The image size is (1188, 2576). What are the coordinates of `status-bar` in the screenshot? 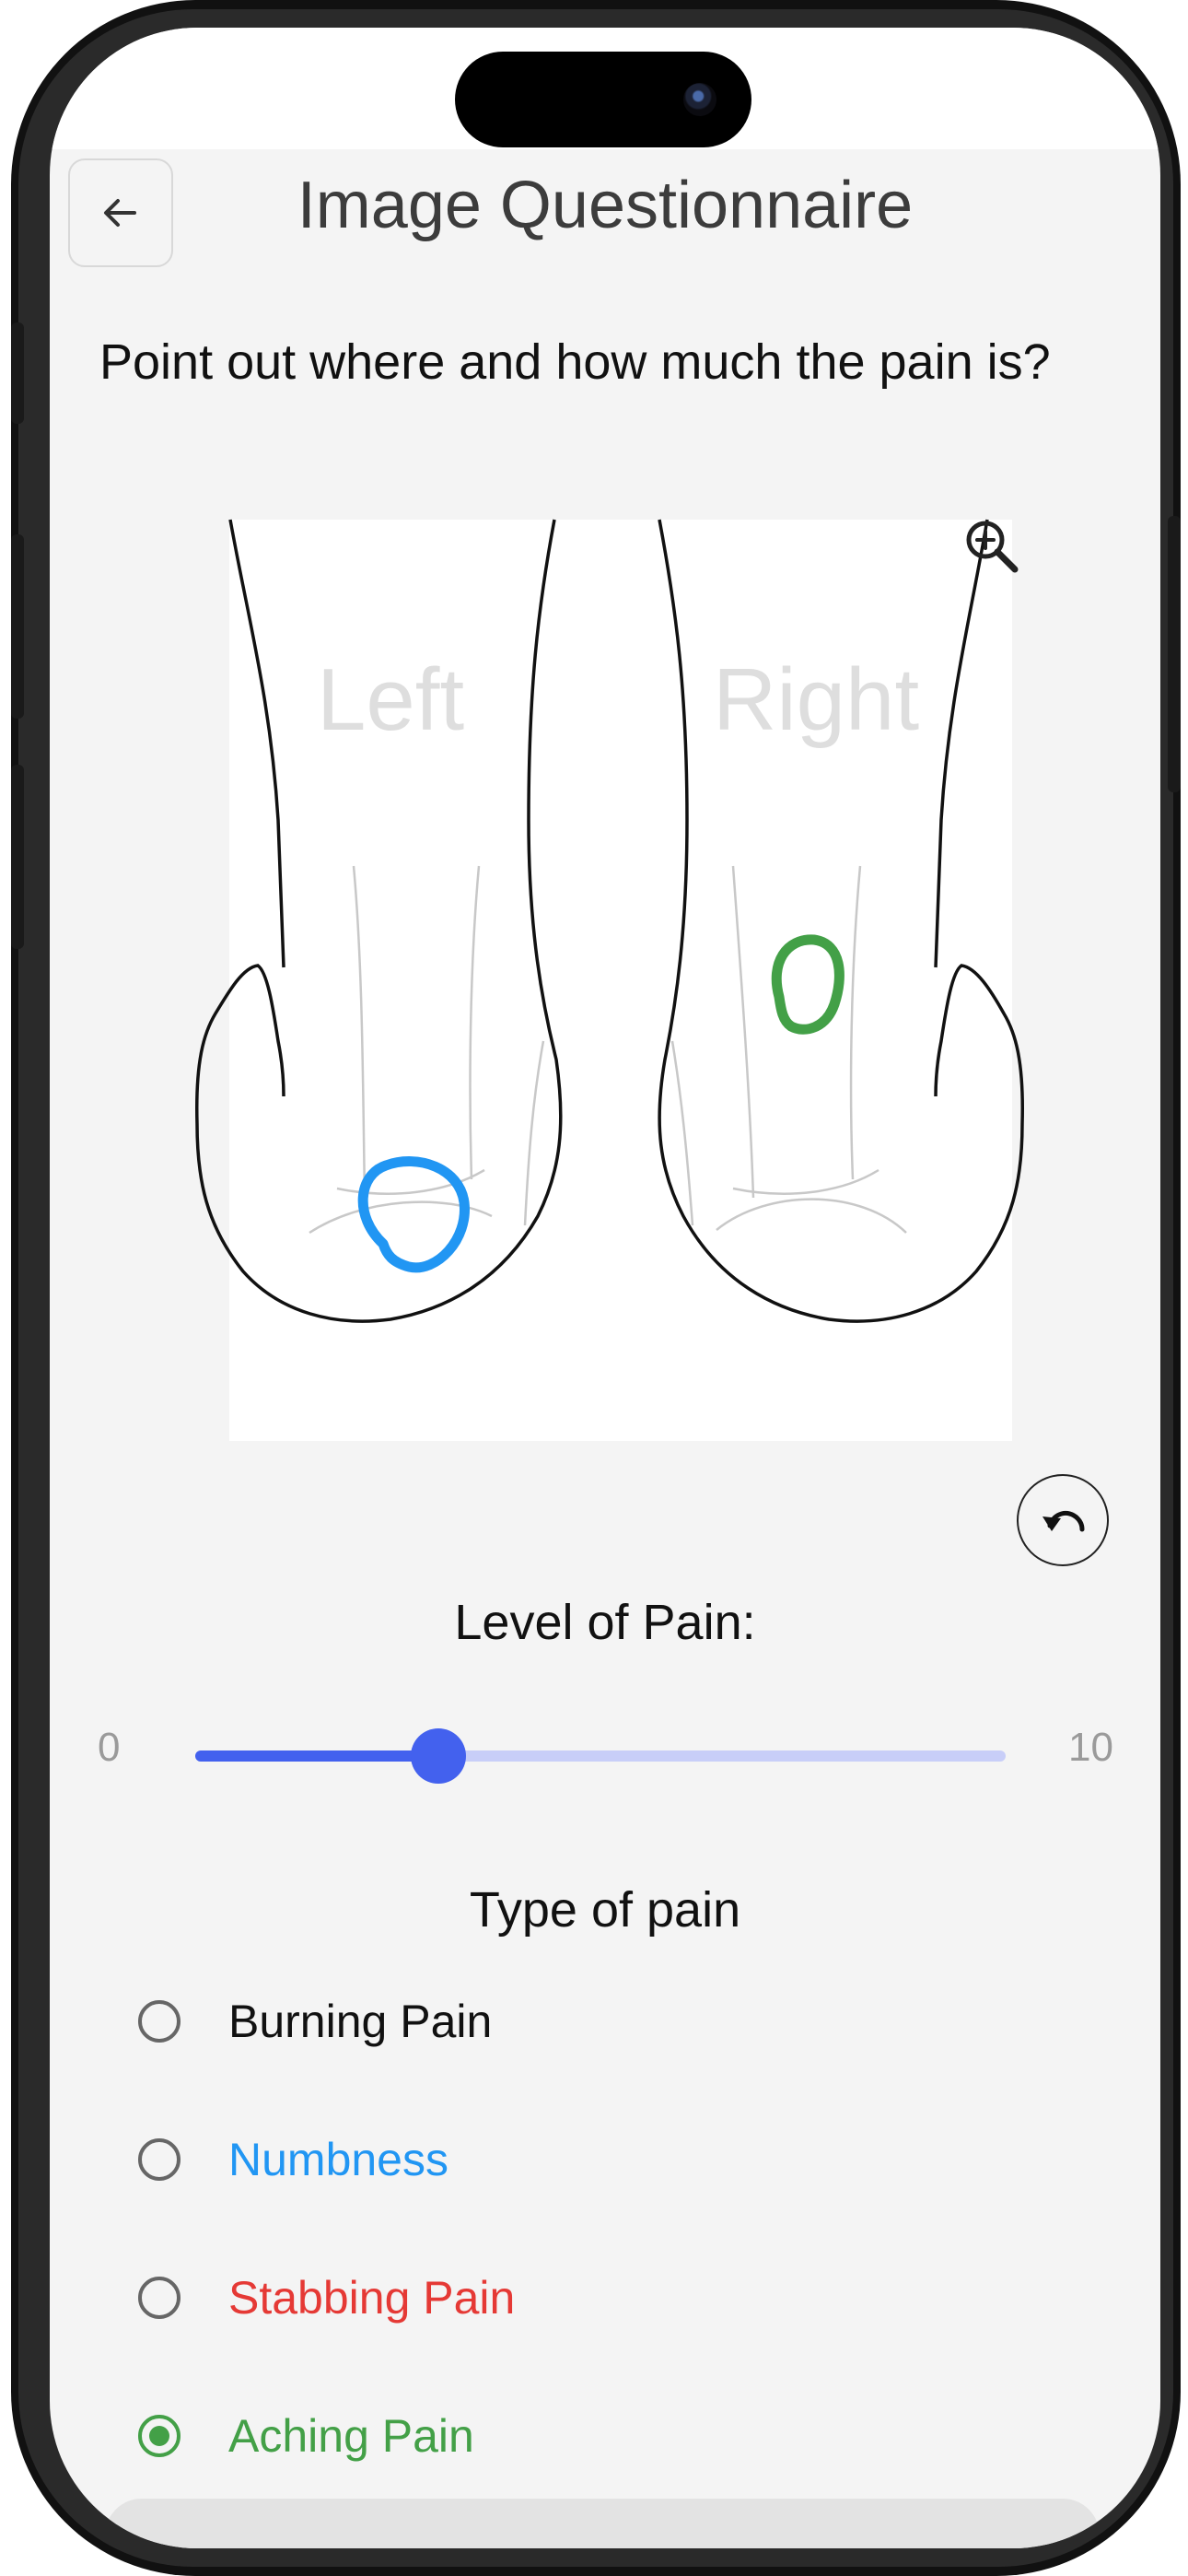 It's located at (605, 88).